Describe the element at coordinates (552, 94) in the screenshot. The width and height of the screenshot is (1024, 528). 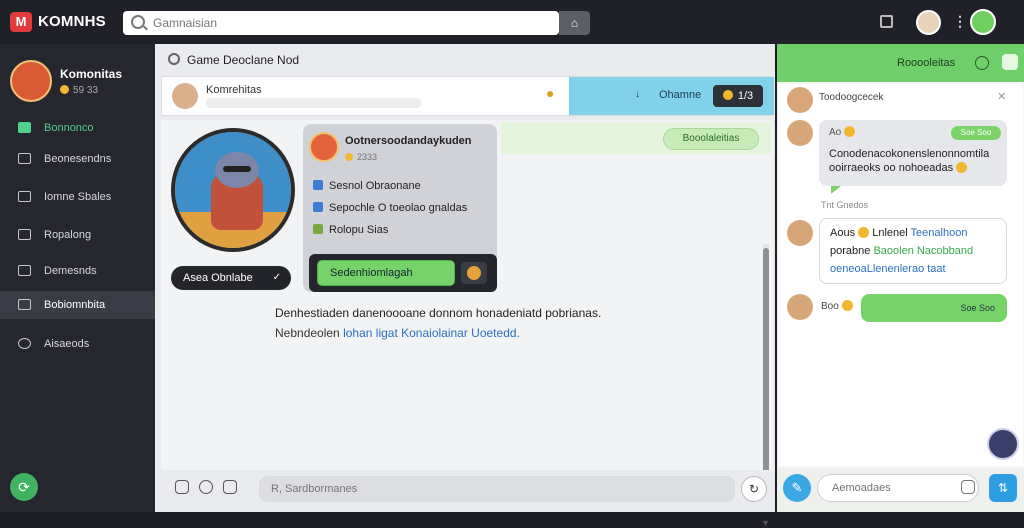
I see `pin-icon: ●` at that location.